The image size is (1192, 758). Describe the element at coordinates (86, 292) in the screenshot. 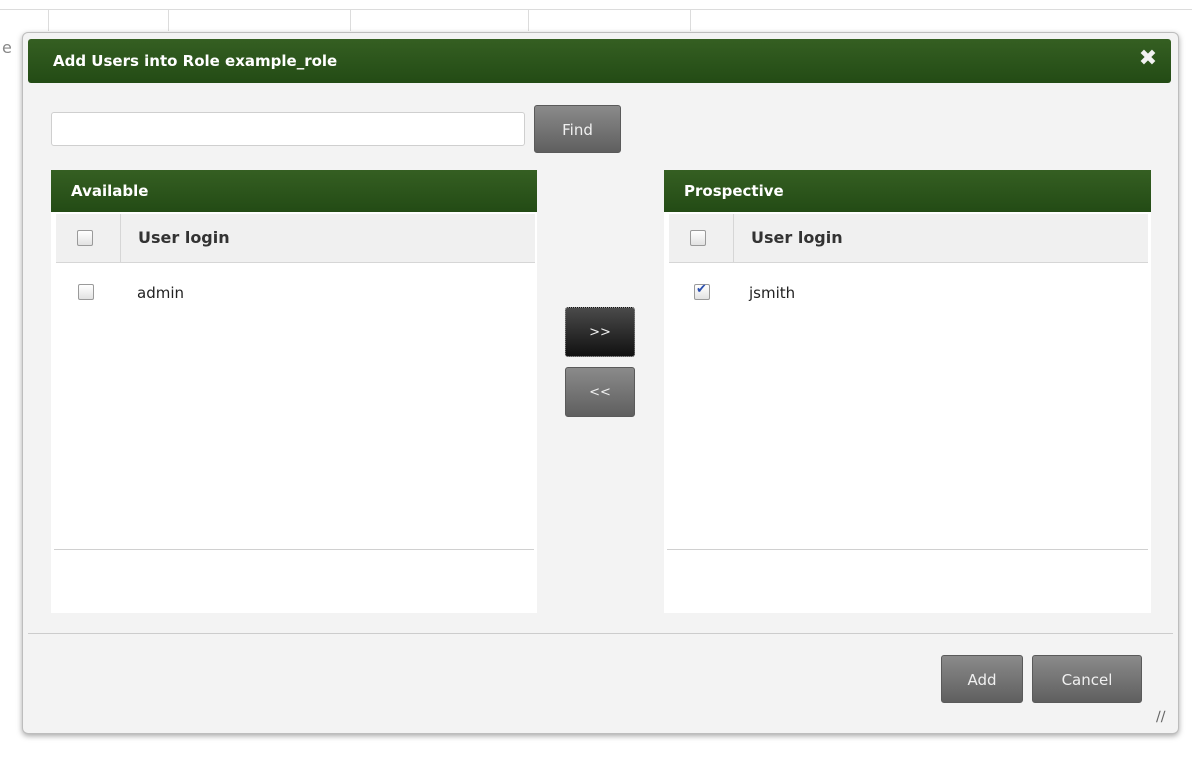

I see `row-checkbox-admin` at that location.